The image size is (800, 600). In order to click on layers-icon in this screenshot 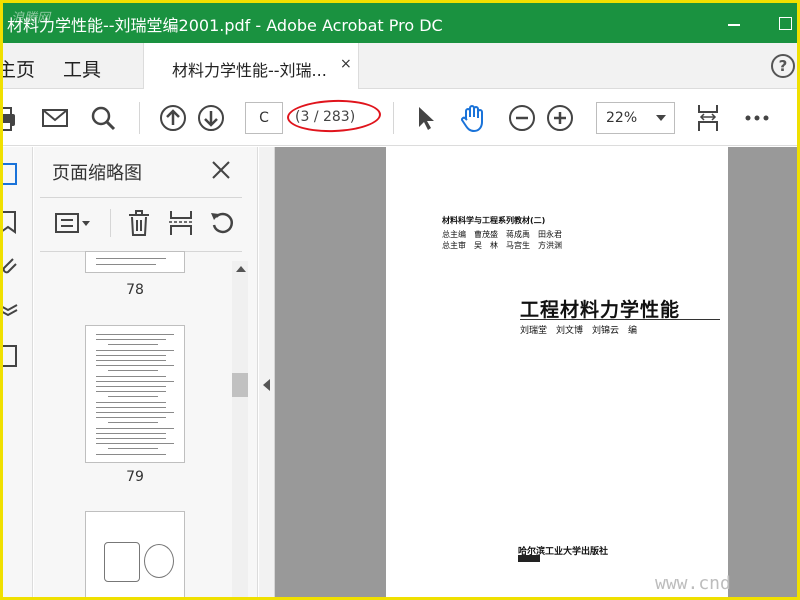, I will do `click(12, 310)`.